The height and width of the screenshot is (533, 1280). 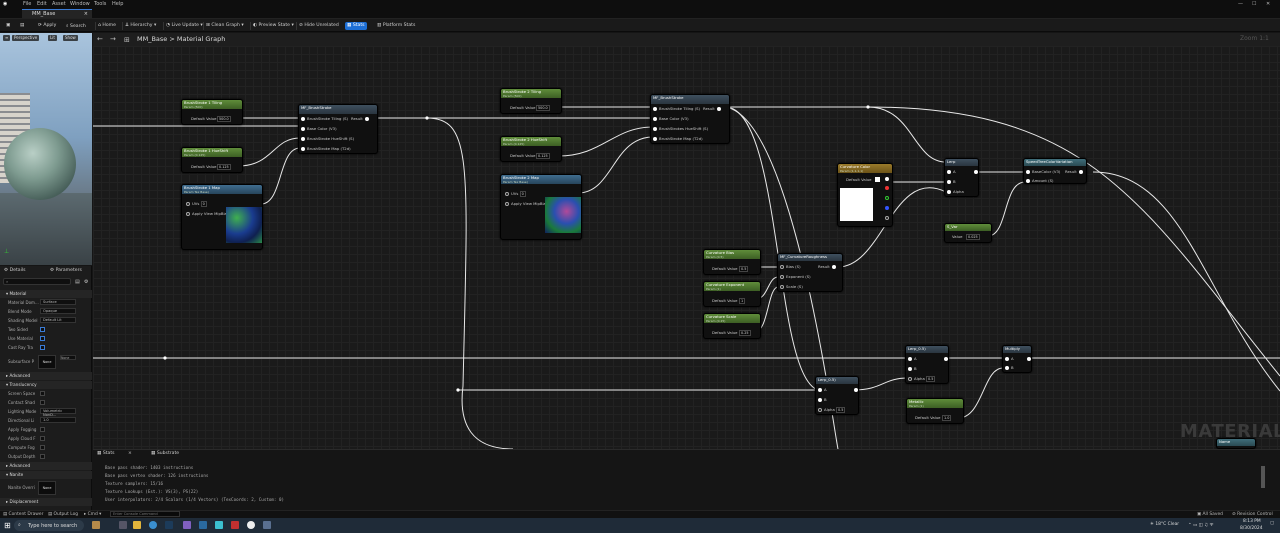 I want to click on pin-basecolor: BaseColor (V3), so click(x=1042, y=171).